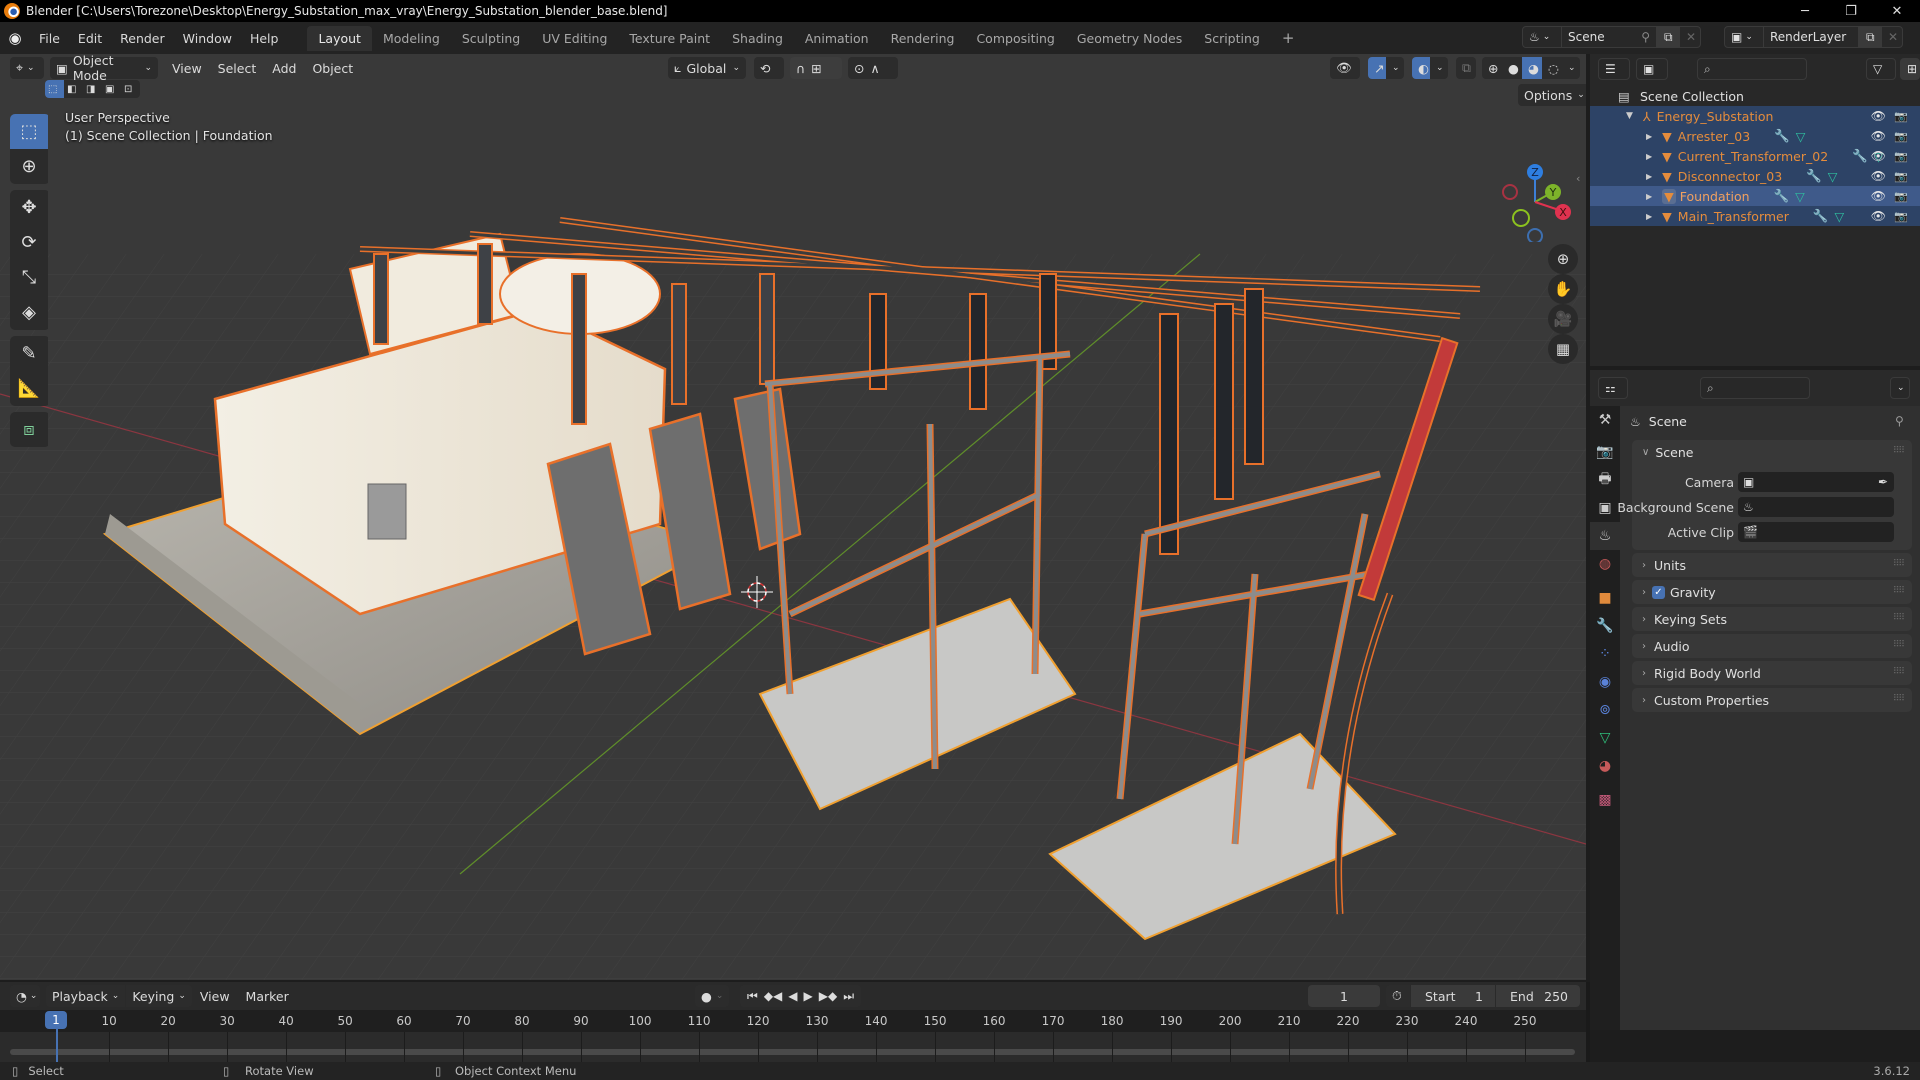 This screenshot has height=1080, width=1920. I want to click on close-button: ✕, so click(1897, 11).